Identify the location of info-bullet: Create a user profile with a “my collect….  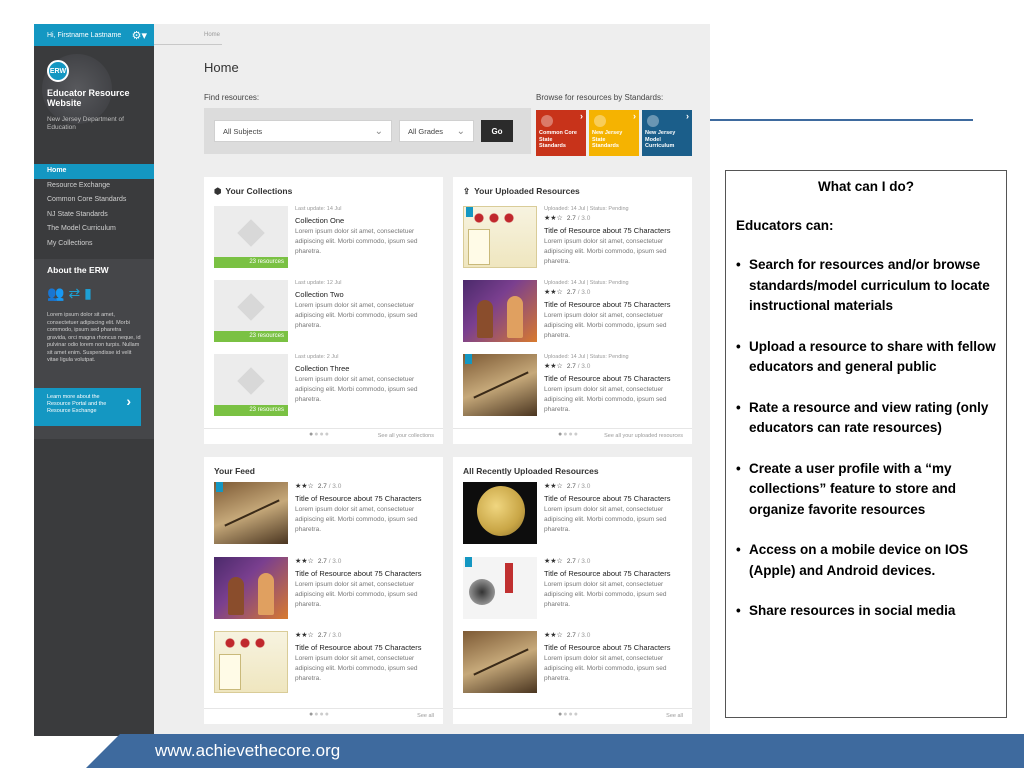
(866, 490).